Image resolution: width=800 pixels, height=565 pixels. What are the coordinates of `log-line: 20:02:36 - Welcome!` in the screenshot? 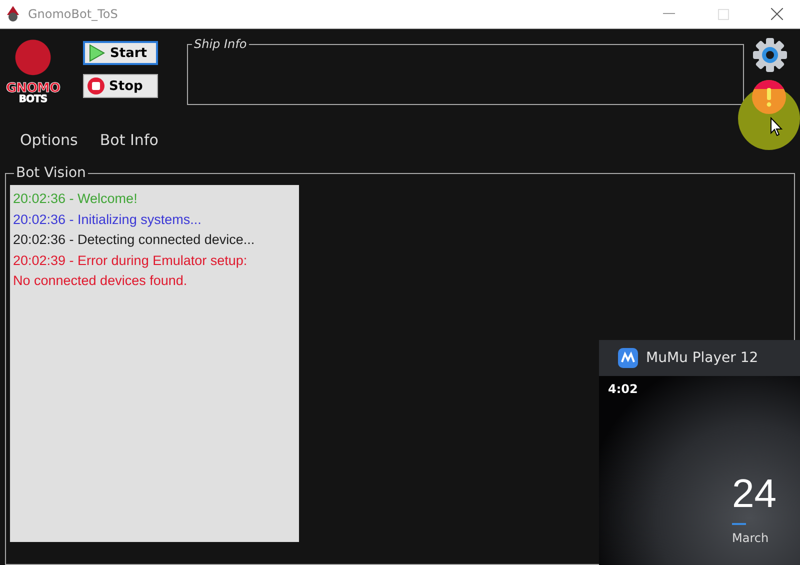 It's located at (75, 199).